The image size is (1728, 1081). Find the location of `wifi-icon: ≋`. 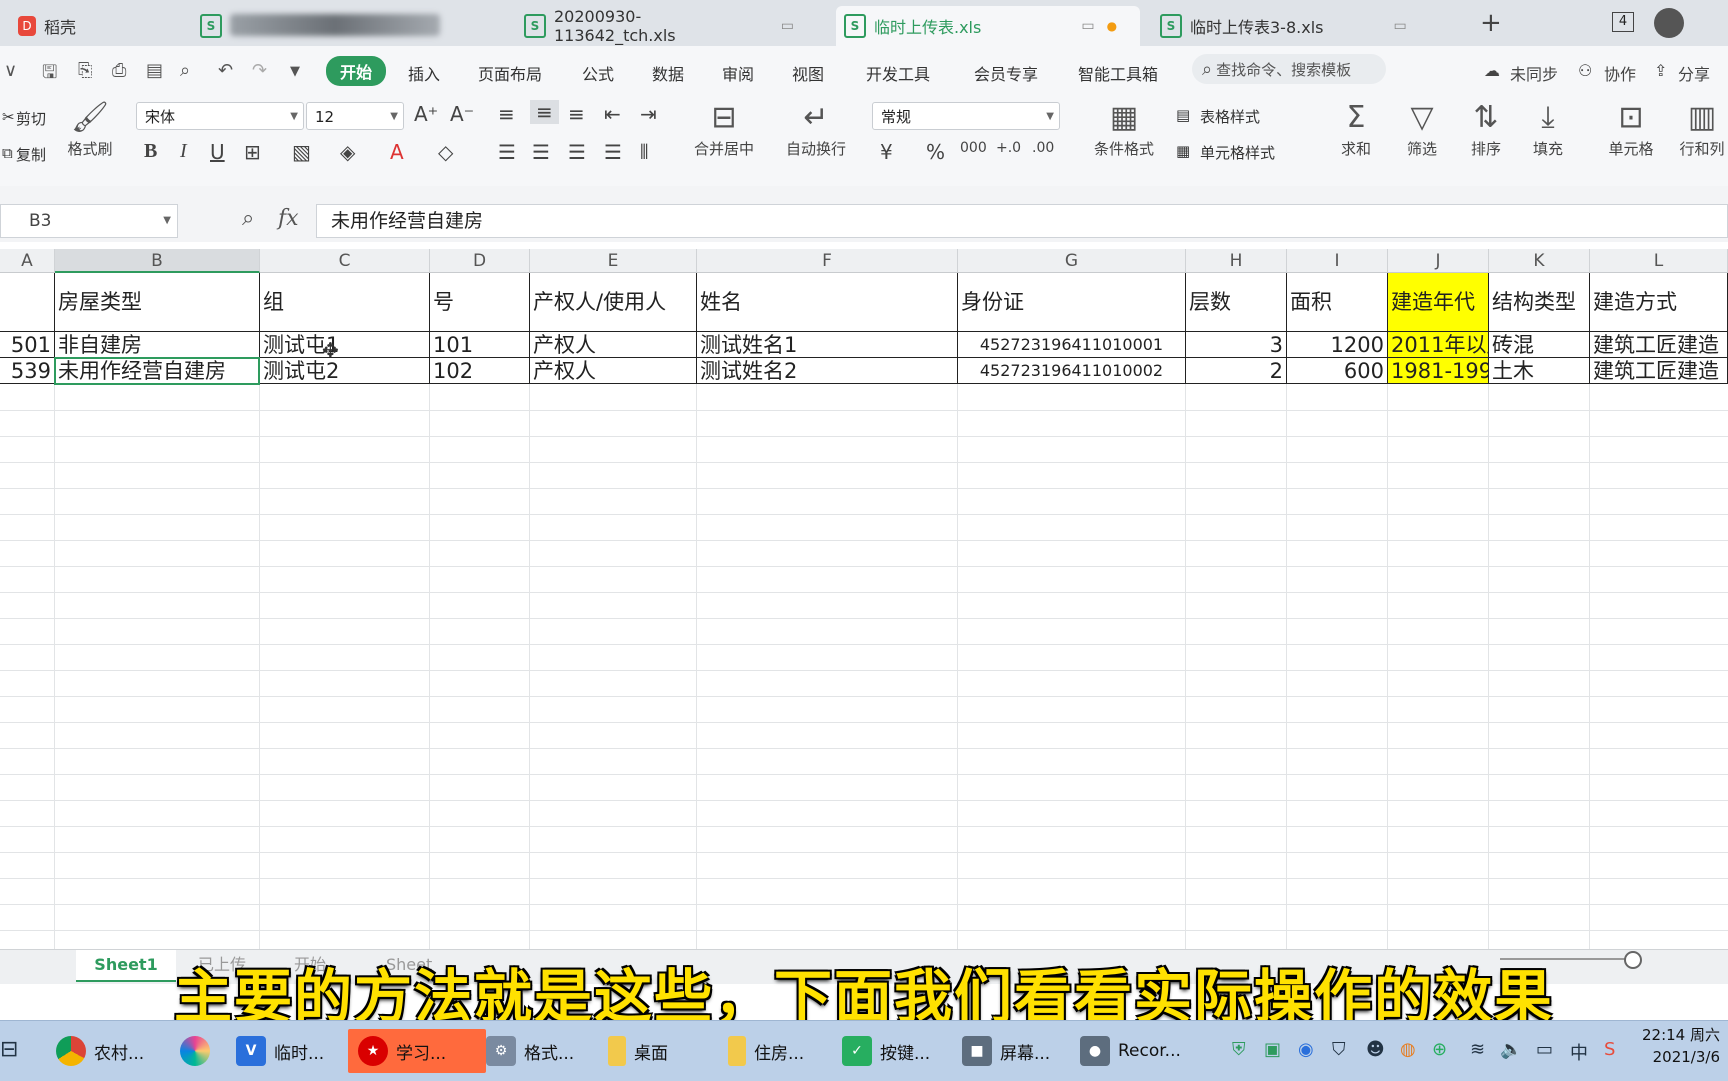

wifi-icon: ≋ is located at coordinates (1477, 1049).